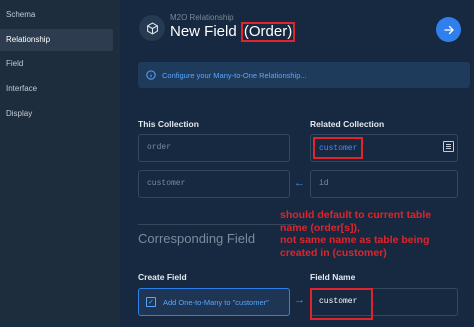 The image size is (474, 327). I want to click on sidebar-item-interface: Interface, so click(56, 89).